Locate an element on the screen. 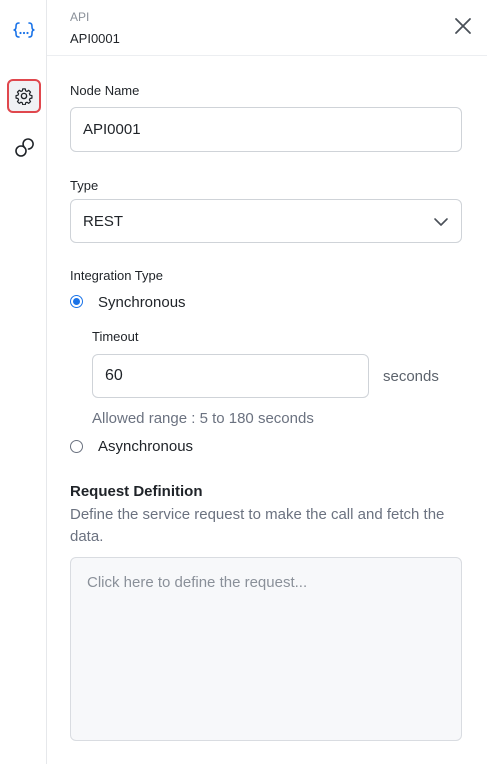 Image resolution: width=487 pixels, height=764 pixels. node-name-label: Node Name is located at coordinates (105, 90).